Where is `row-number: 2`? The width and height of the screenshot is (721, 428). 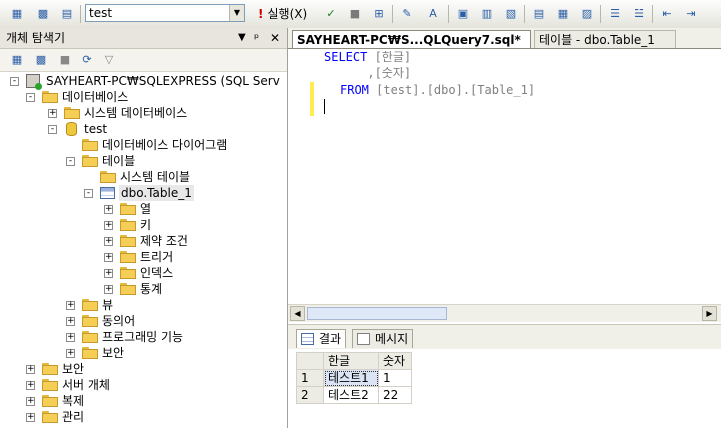 row-number: 2 is located at coordinates (310, 395).